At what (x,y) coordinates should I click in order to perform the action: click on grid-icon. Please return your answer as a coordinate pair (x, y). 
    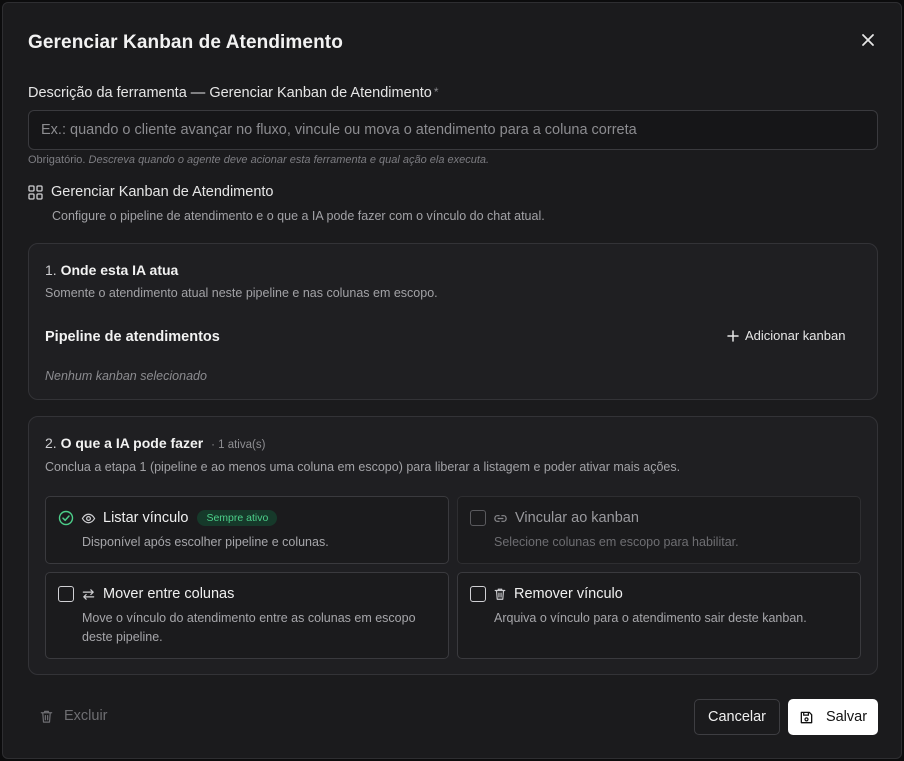
    Looking at the image, I should click on (35, 192).